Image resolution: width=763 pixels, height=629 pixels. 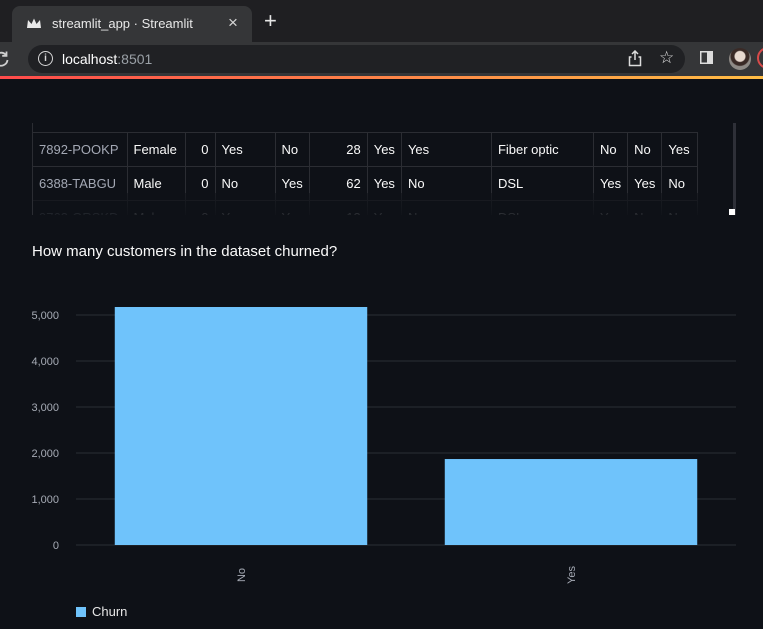 I want to click on side-panel-icon, so click(x=706, y=57).